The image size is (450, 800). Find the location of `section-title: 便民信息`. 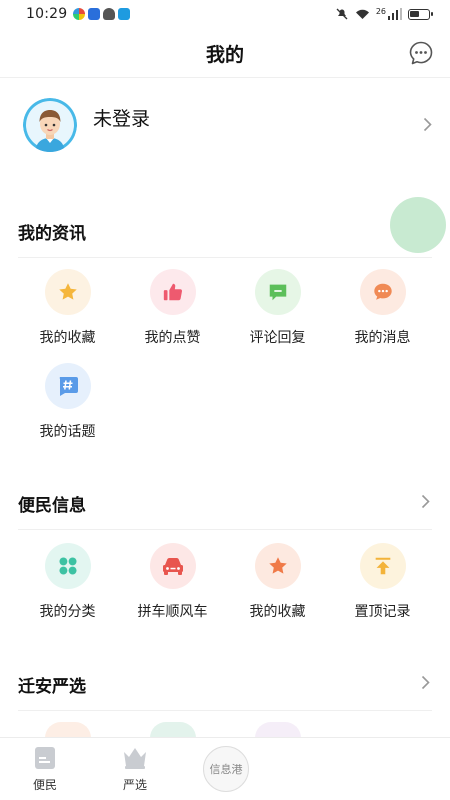

section-title: 便民信息 is located at coordinates (52, 506).